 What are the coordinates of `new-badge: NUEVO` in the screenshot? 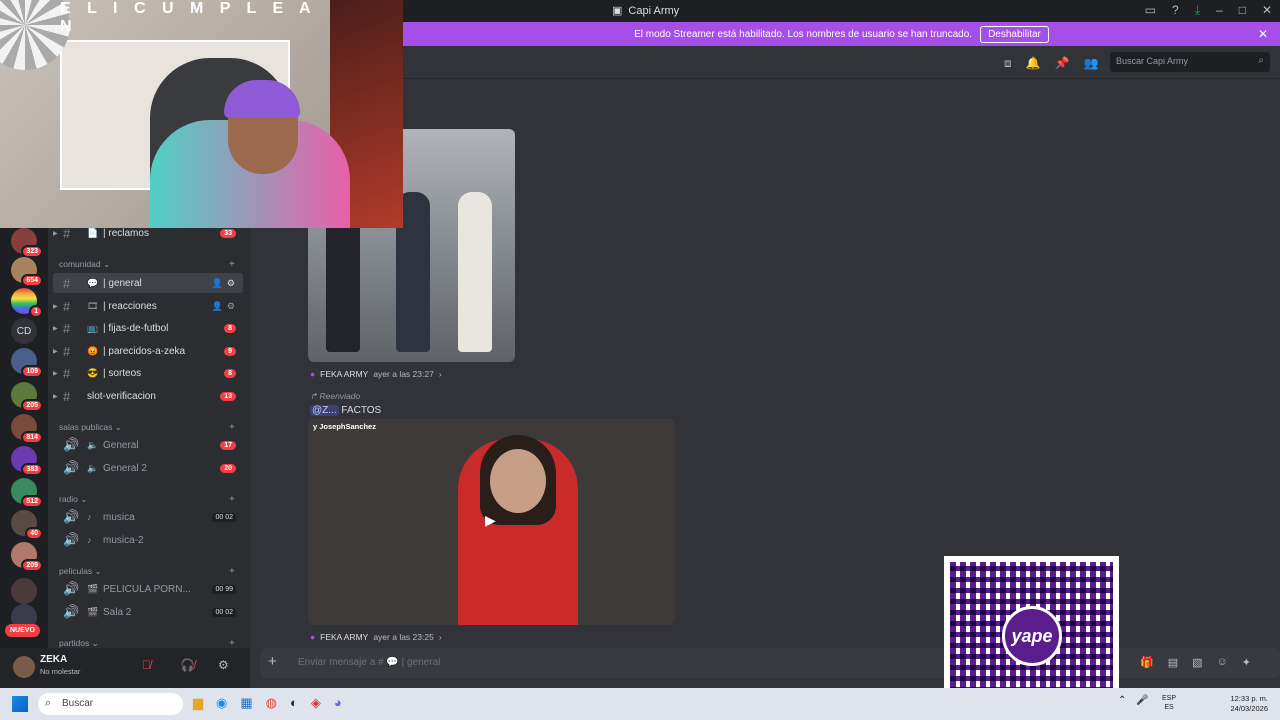 It's located at (22, 630).